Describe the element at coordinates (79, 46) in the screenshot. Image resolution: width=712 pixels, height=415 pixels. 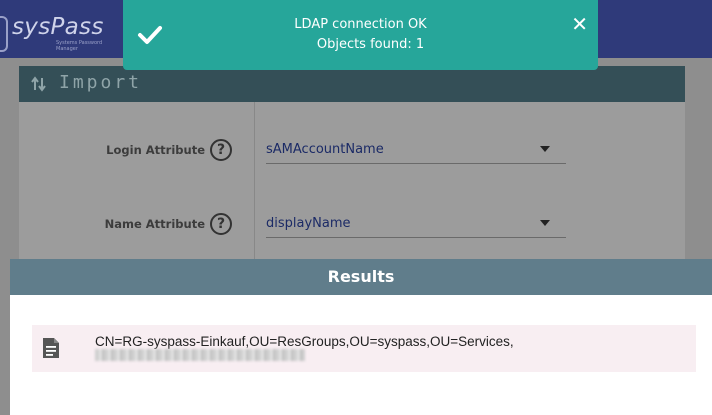
I see `logo-subtitle: Systems Password Manager` at that location.